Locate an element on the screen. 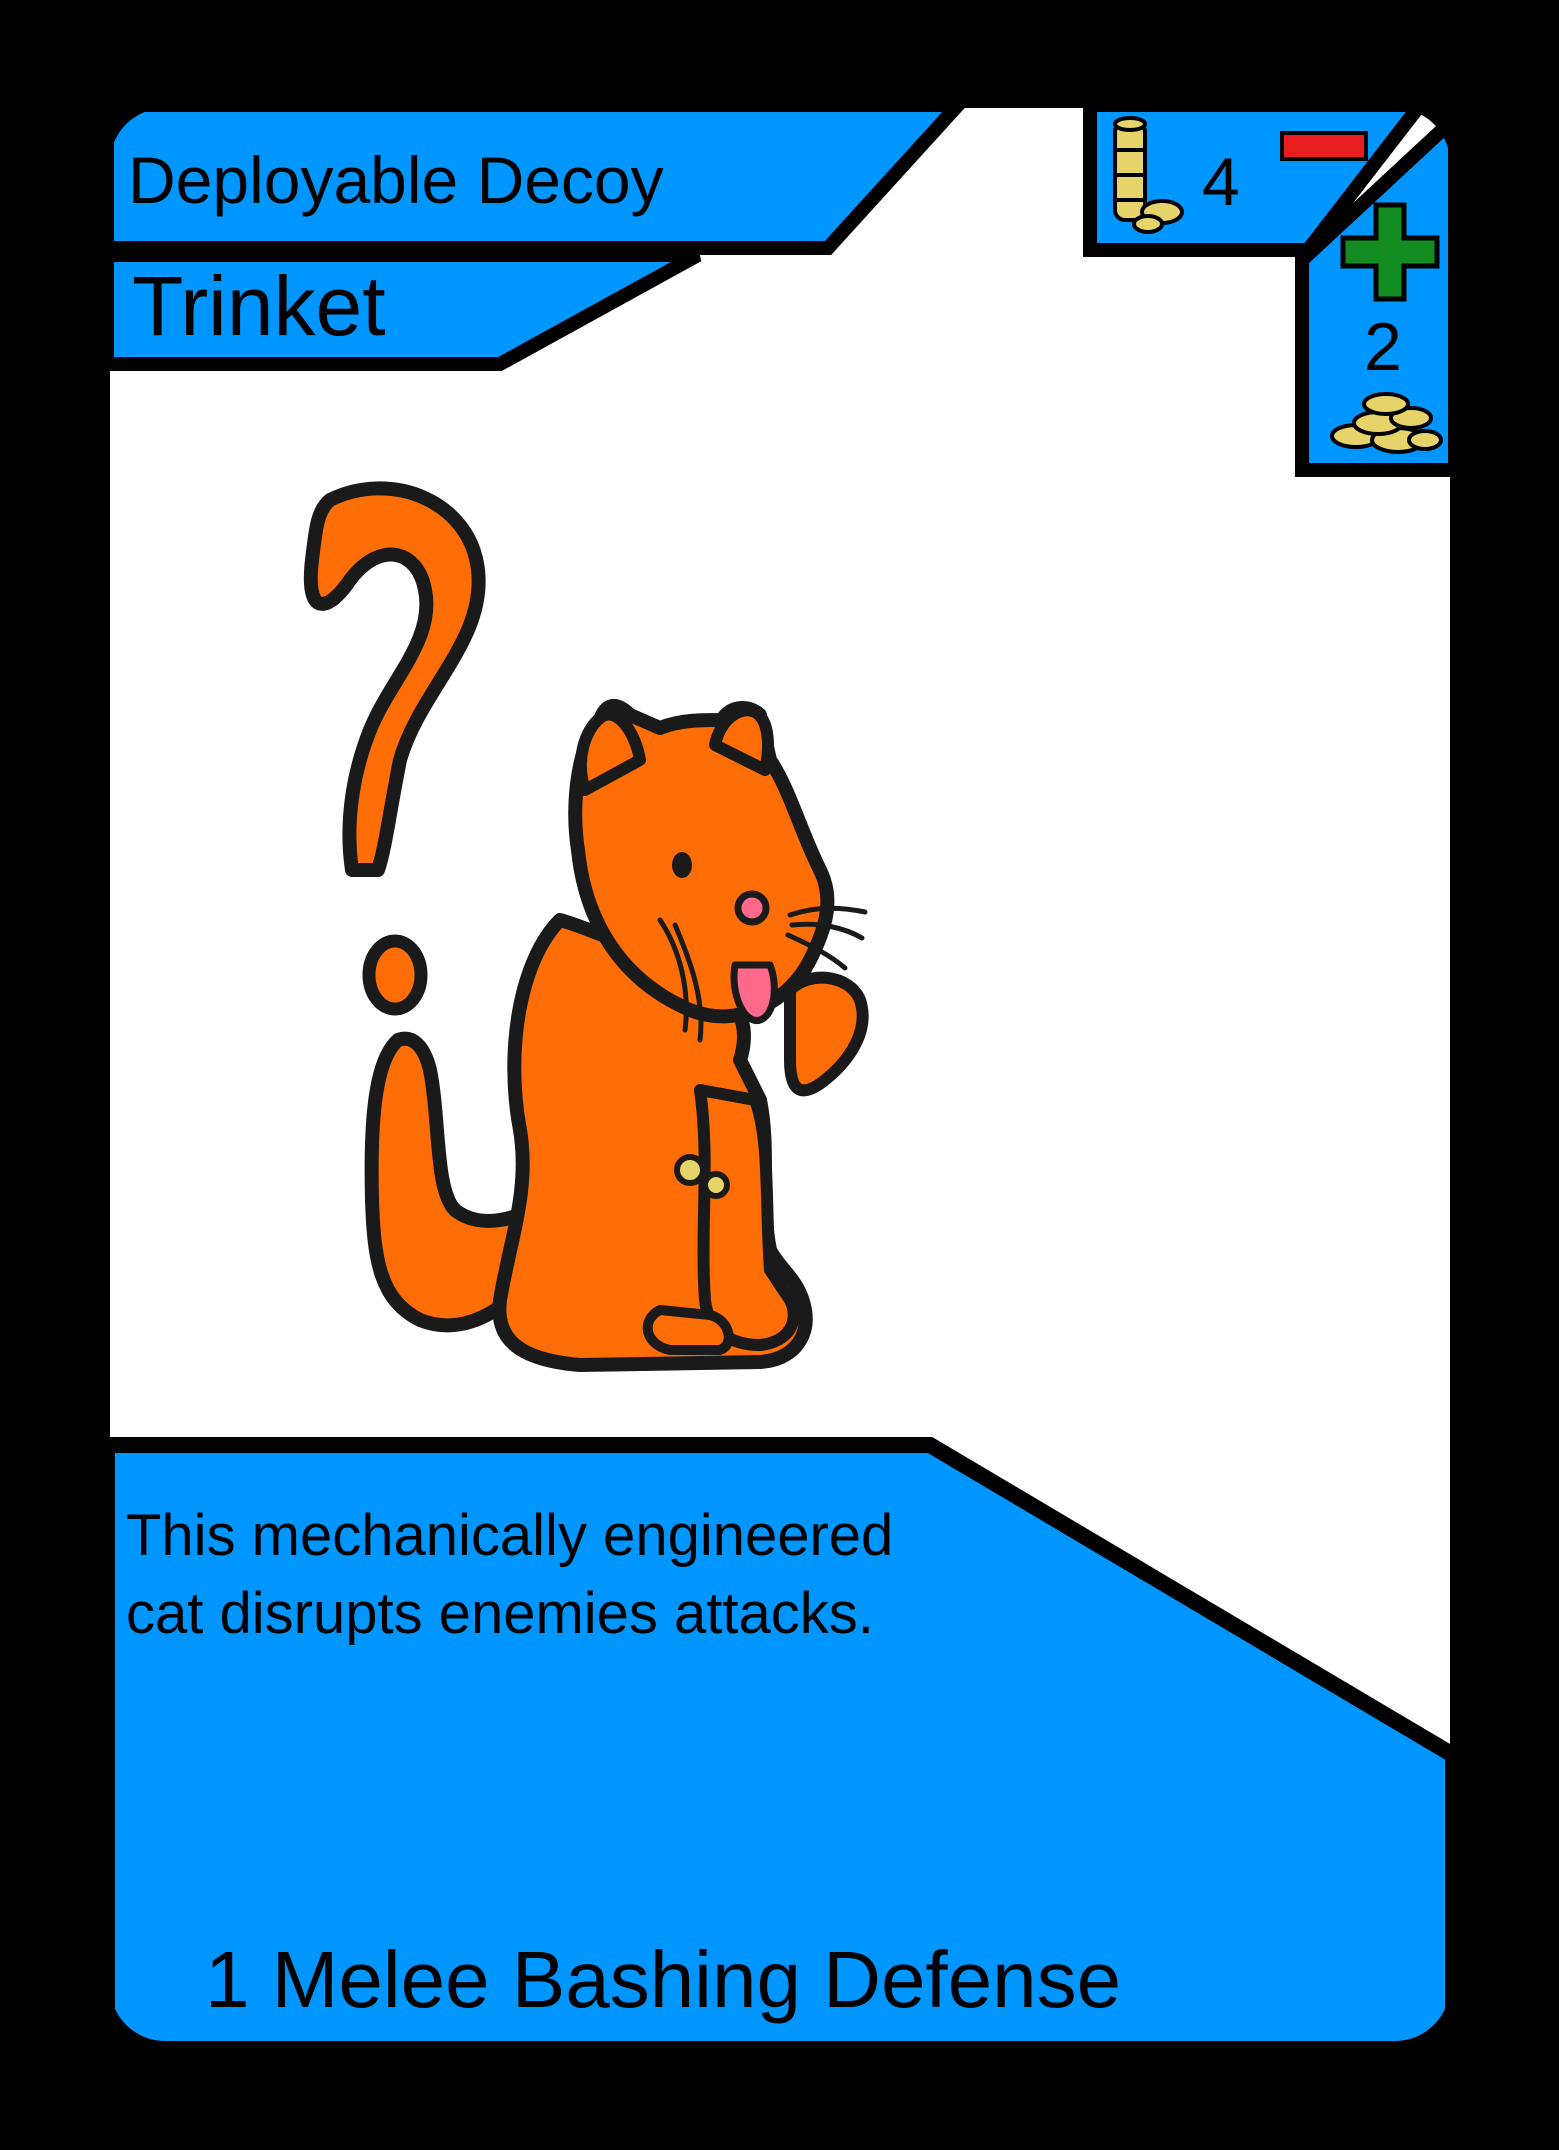 The height and width of the screenshot is (2150, 1559). card-title: Deployable Decoy is located at coordinates (396, 180).